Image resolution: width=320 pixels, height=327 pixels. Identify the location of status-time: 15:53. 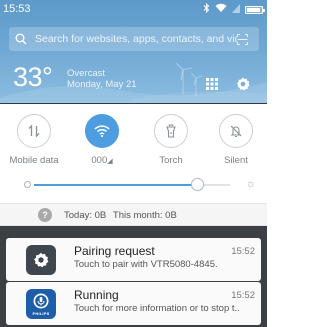
(17, 9).